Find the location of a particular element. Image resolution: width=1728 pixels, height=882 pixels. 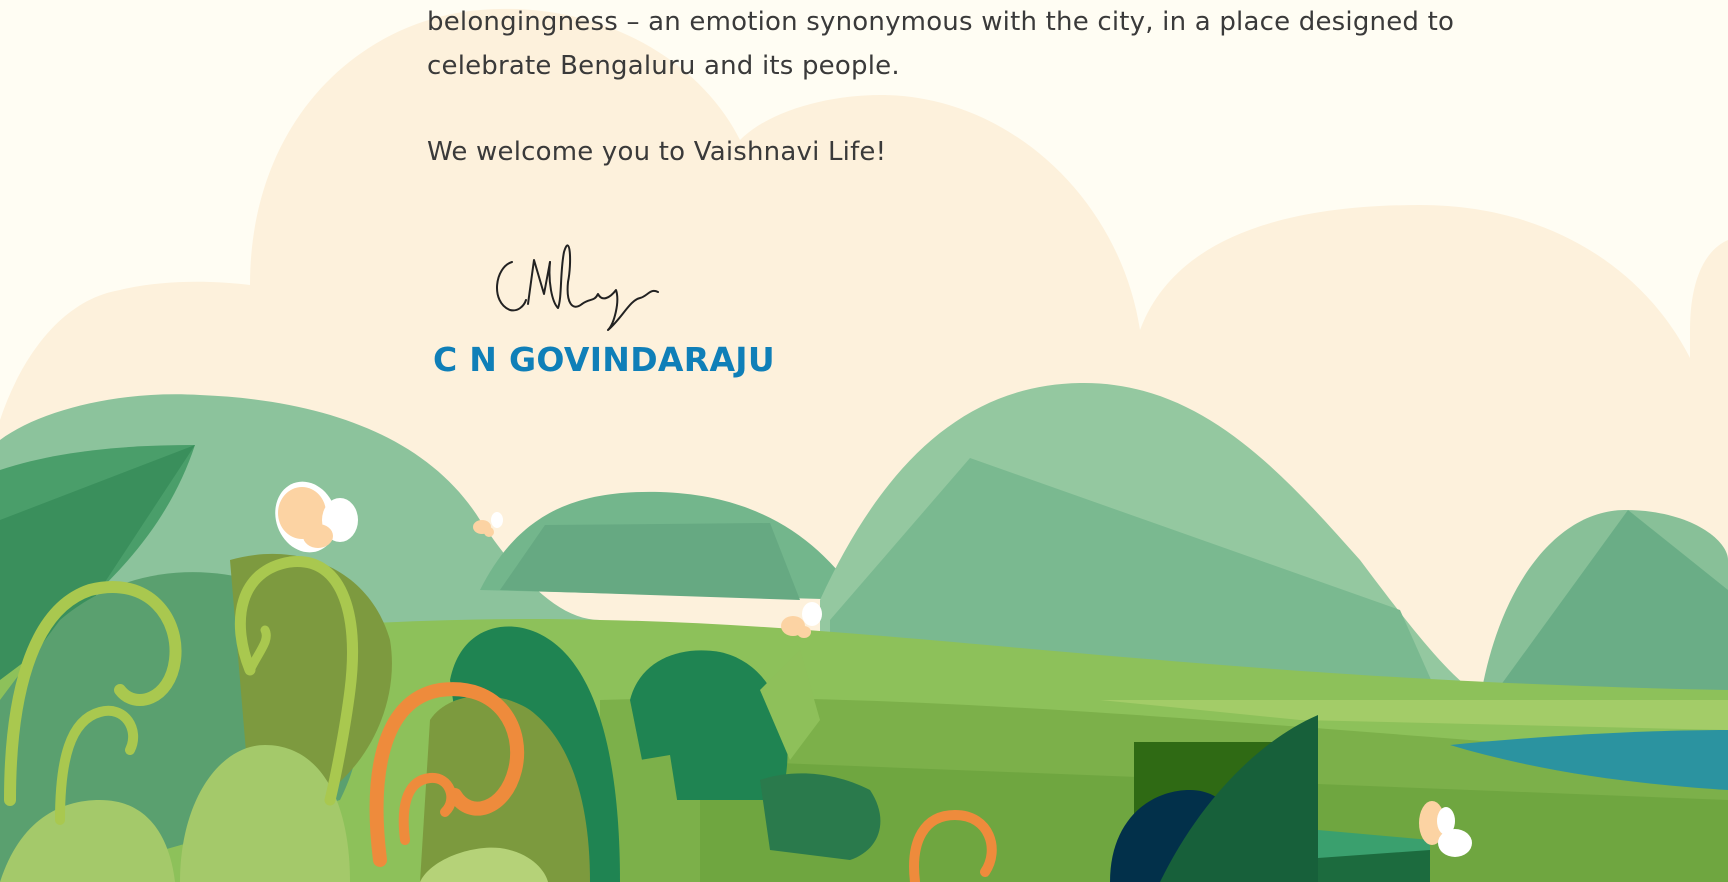

welcome-line: We welcome you to Vaishnavi Life! is located at coordinates (657, 152).